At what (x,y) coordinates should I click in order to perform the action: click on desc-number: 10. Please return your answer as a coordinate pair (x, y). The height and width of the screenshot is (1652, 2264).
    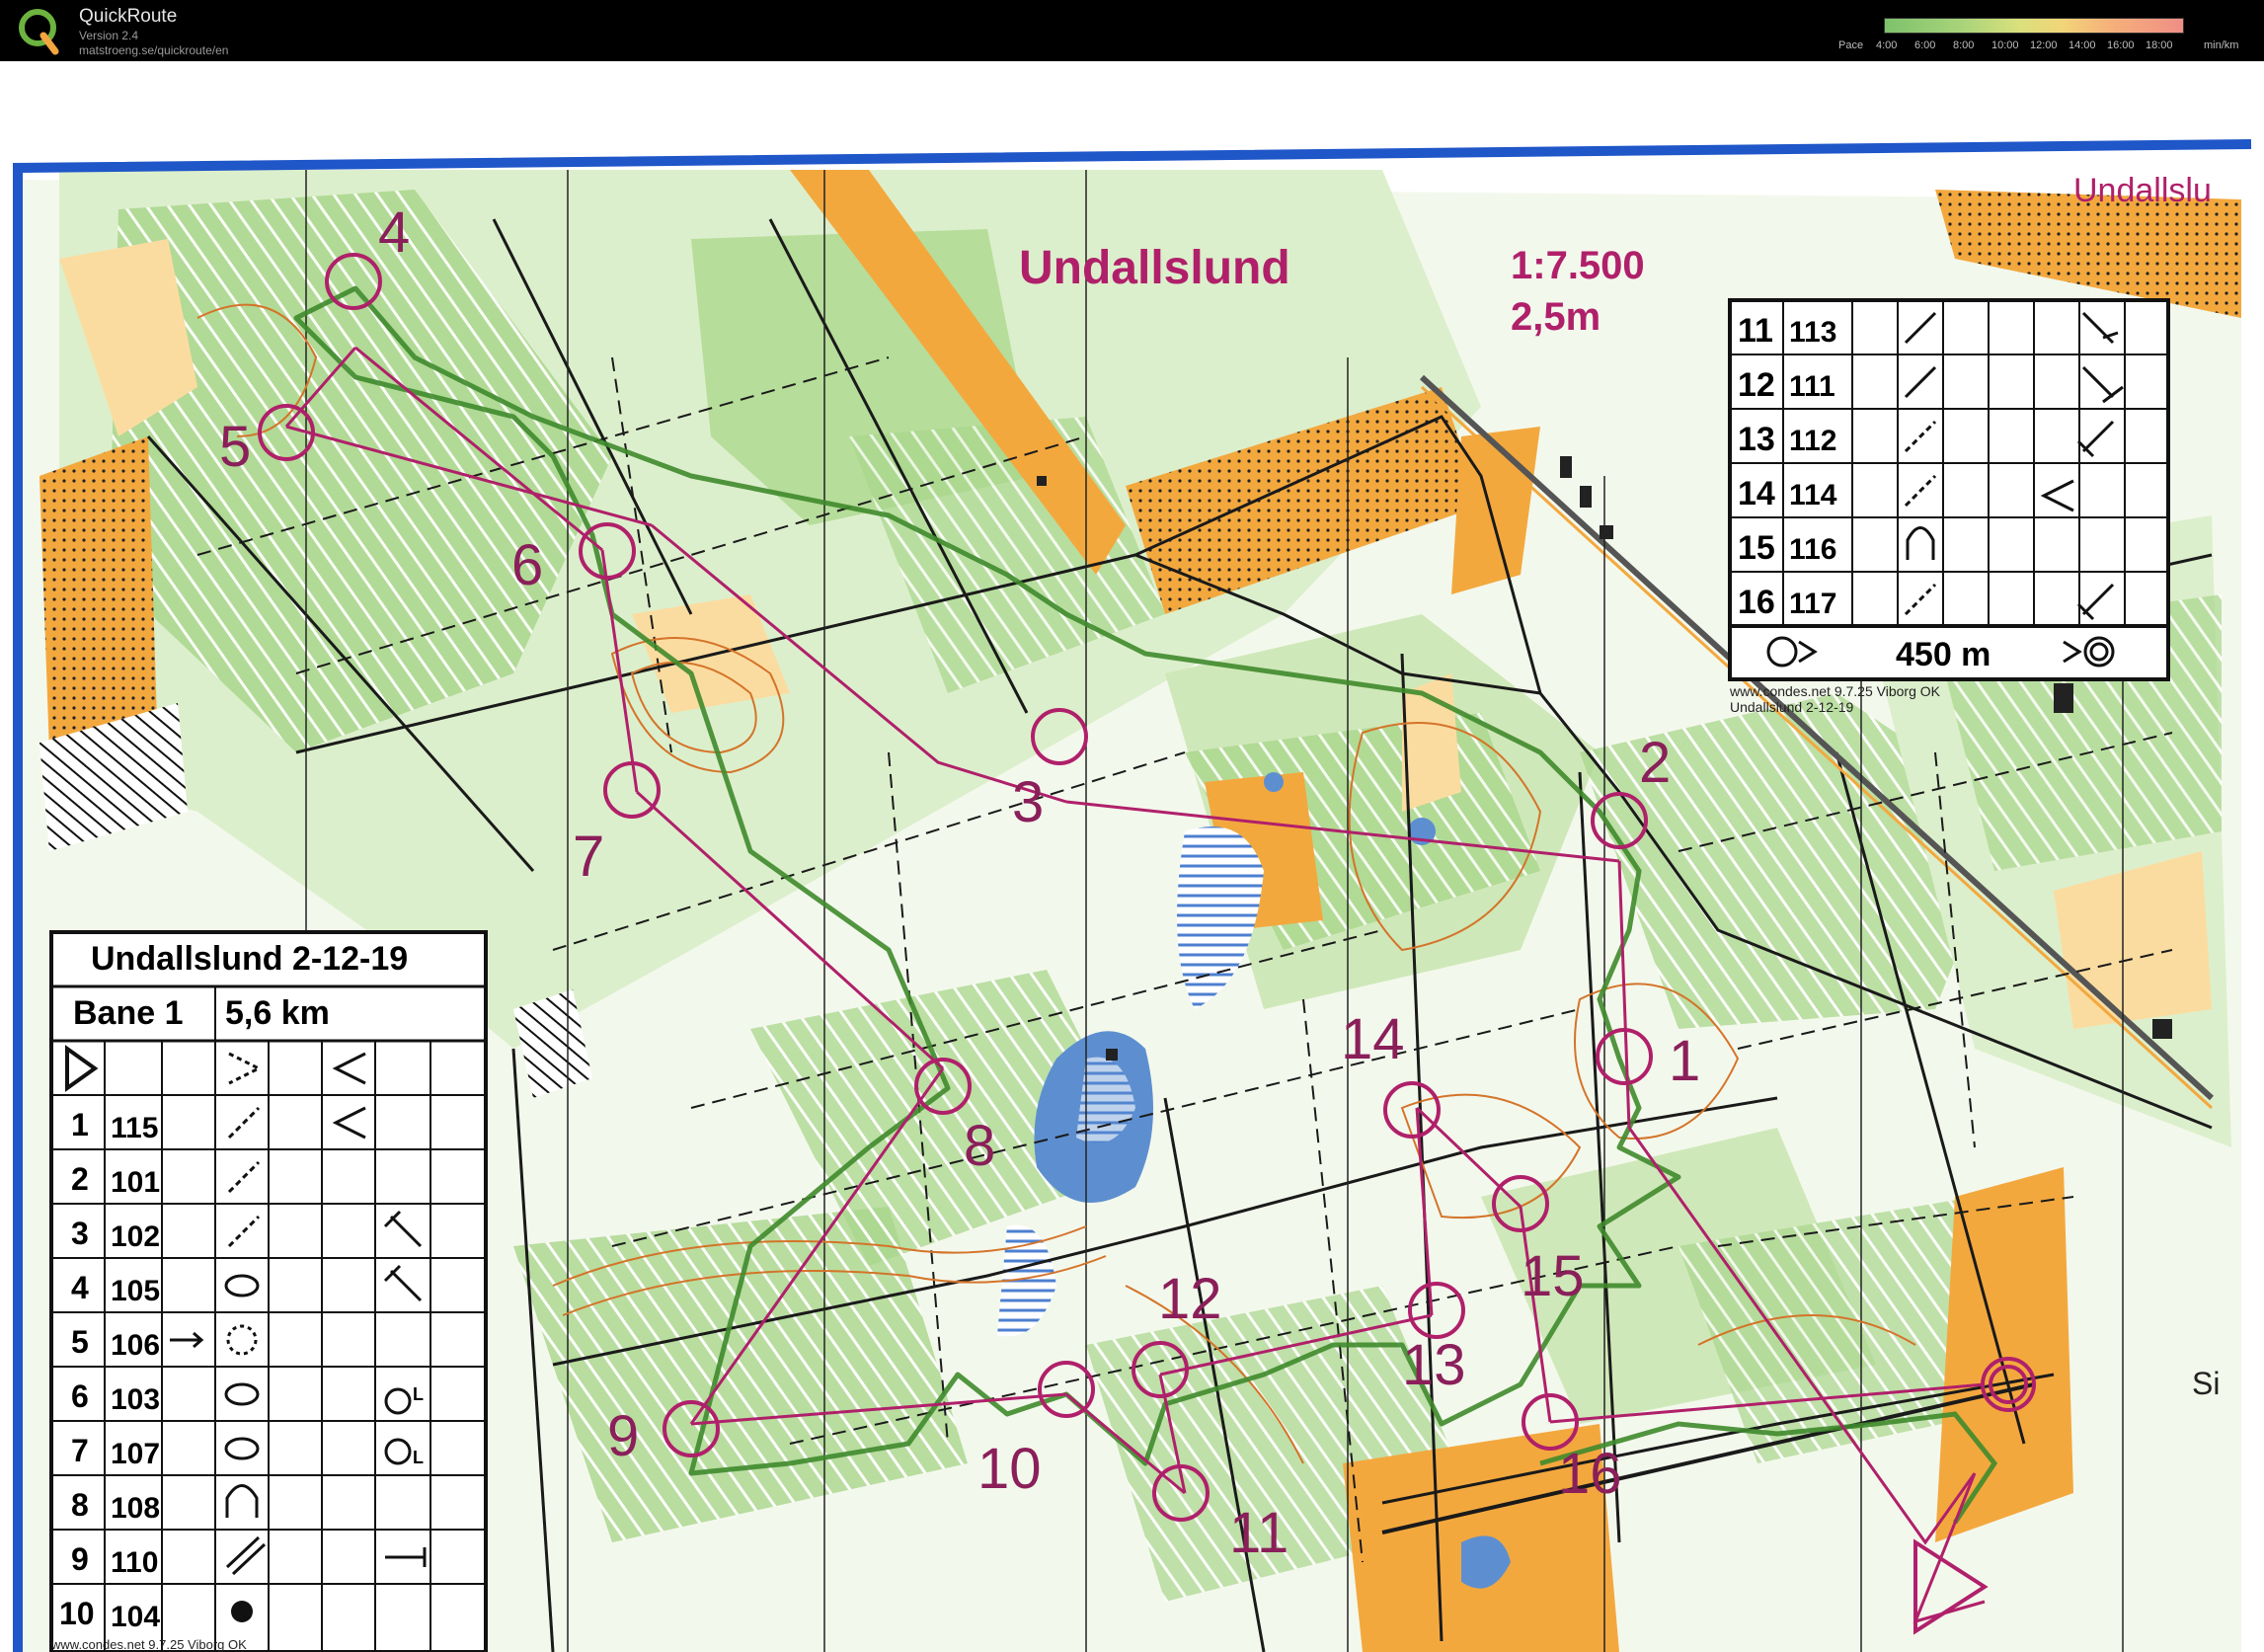
    Looking at the image, I should click on (77, 1613).